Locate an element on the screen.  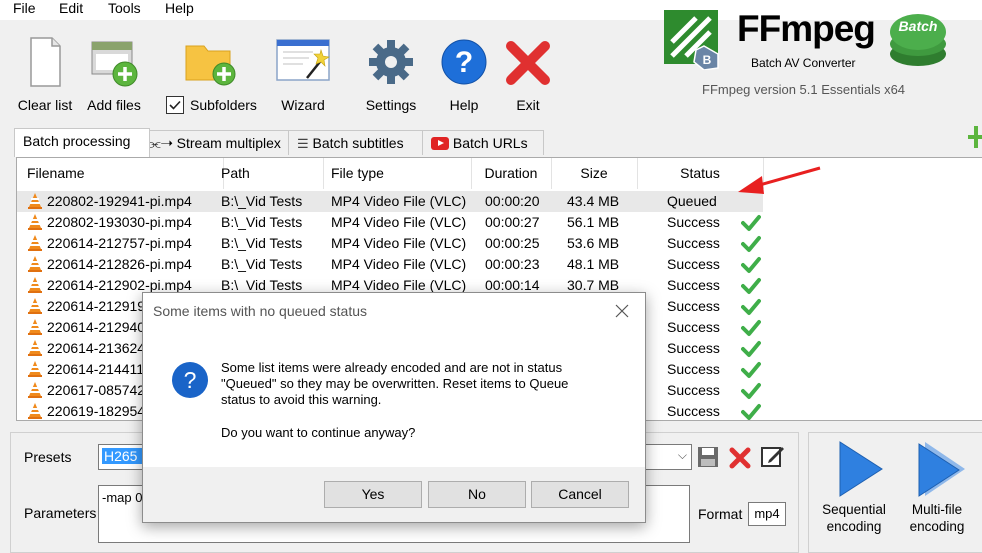
cell-size: 43.4 MB is located at coordinates (593, 201).